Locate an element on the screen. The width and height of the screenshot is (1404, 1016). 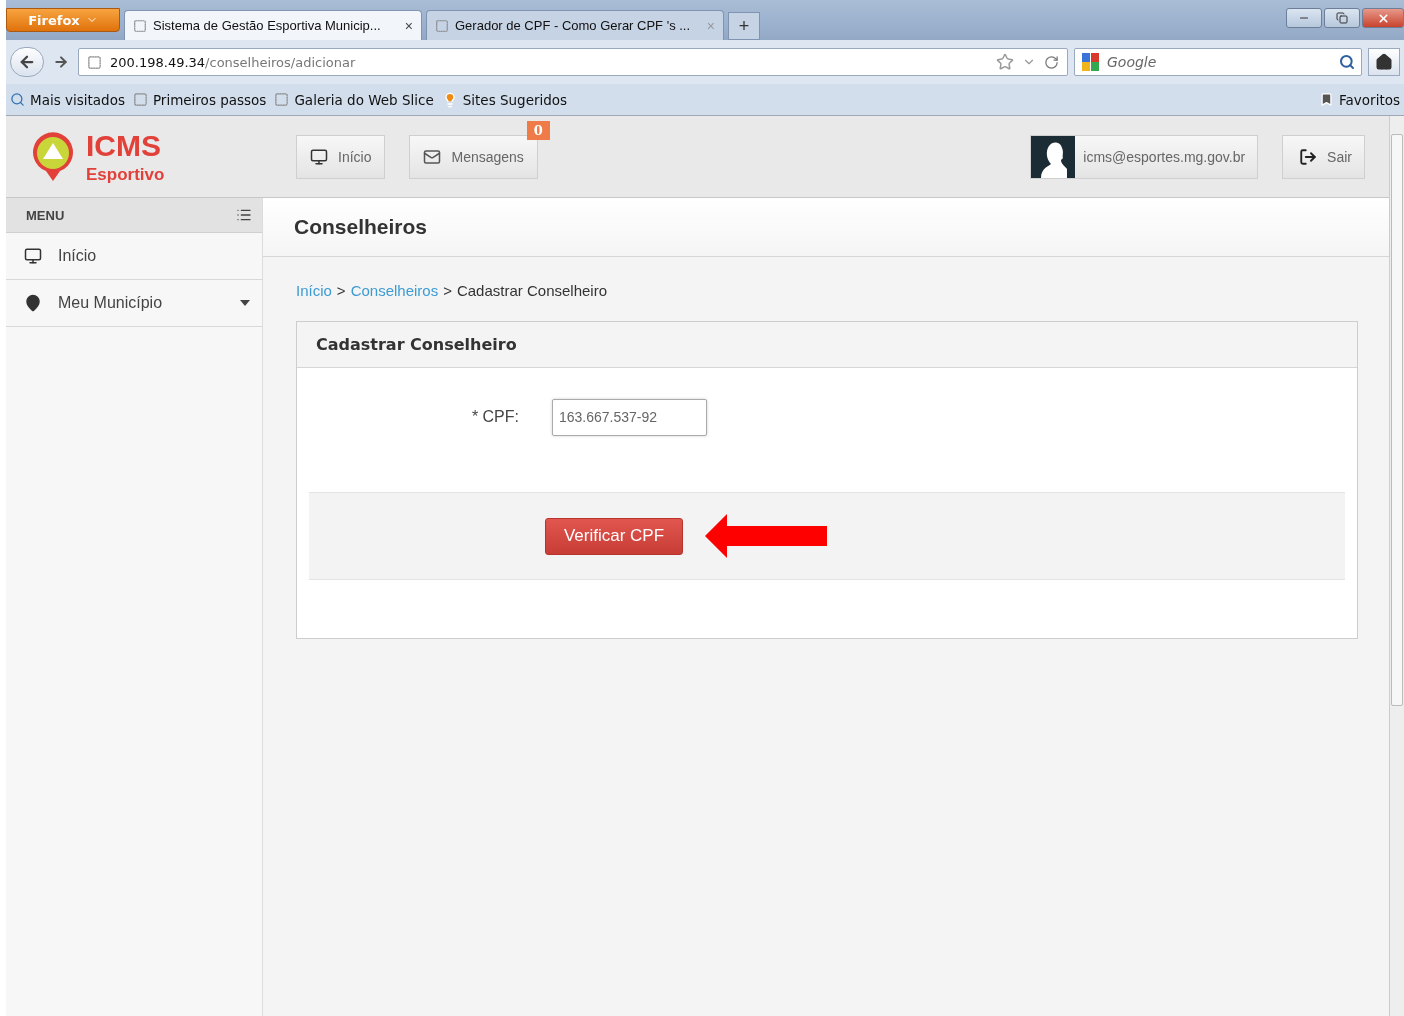
count-badge: 0 is located at coordinates (538, 130).